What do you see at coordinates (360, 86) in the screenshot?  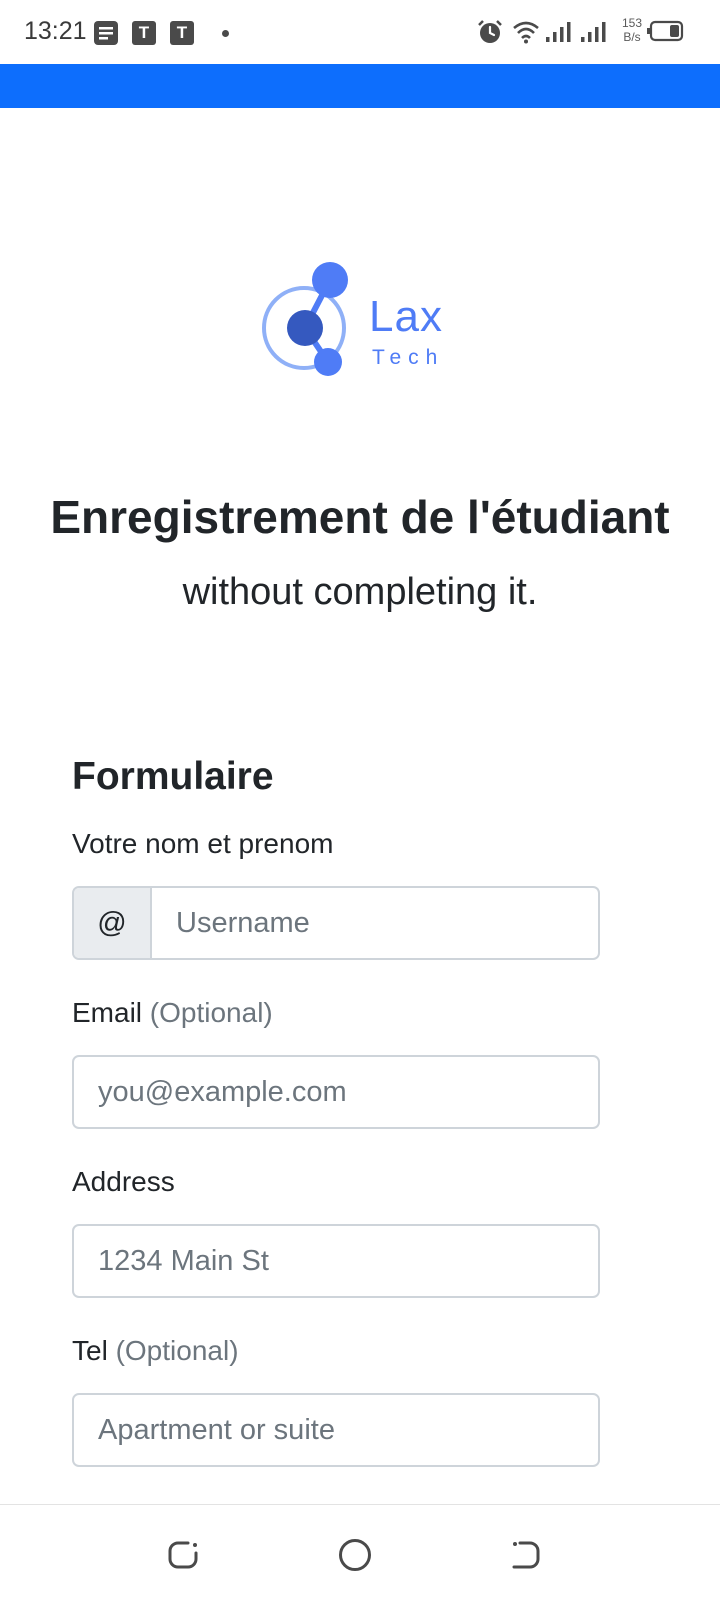 I see `top-navbar` at bounding box center [360, 86].